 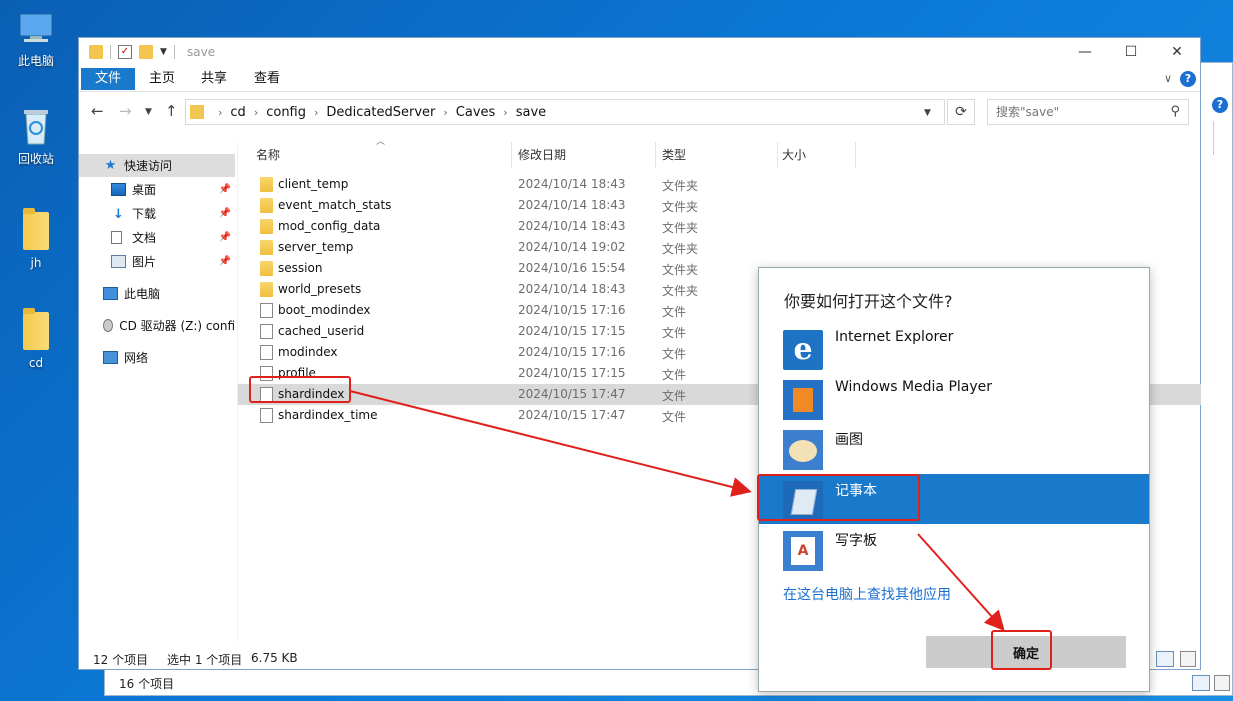 What do you see at coordinates (144, 238) in the screenshot?
I see `sidebar-item-label: 文档` at bounding box center [144, 238].